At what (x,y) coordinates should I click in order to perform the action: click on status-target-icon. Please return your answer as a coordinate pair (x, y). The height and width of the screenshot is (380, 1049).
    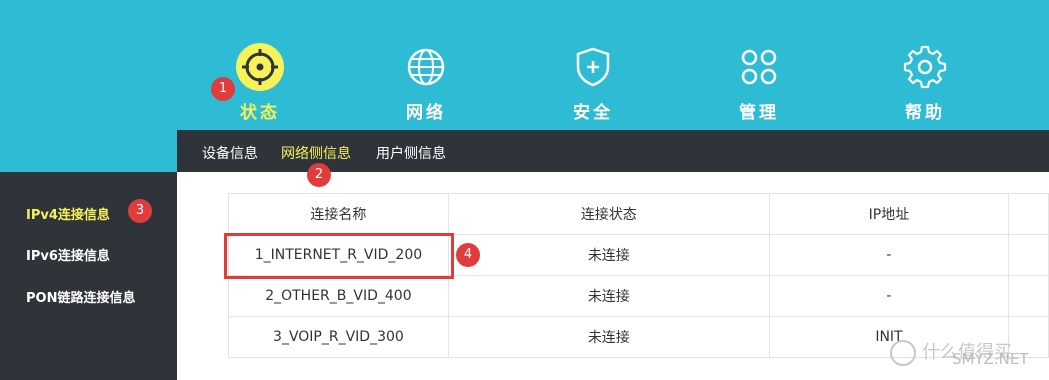
    Looking at the image, I should click on (260, 67).